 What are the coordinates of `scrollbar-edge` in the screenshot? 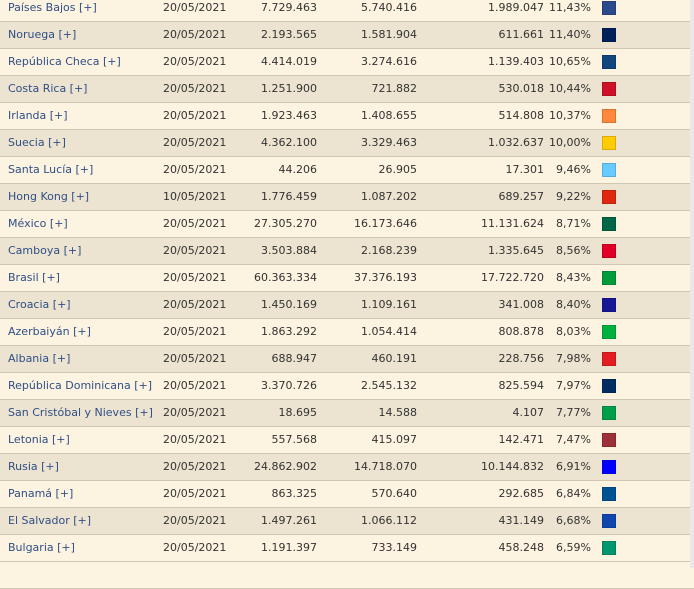 It's located at (692, 284).